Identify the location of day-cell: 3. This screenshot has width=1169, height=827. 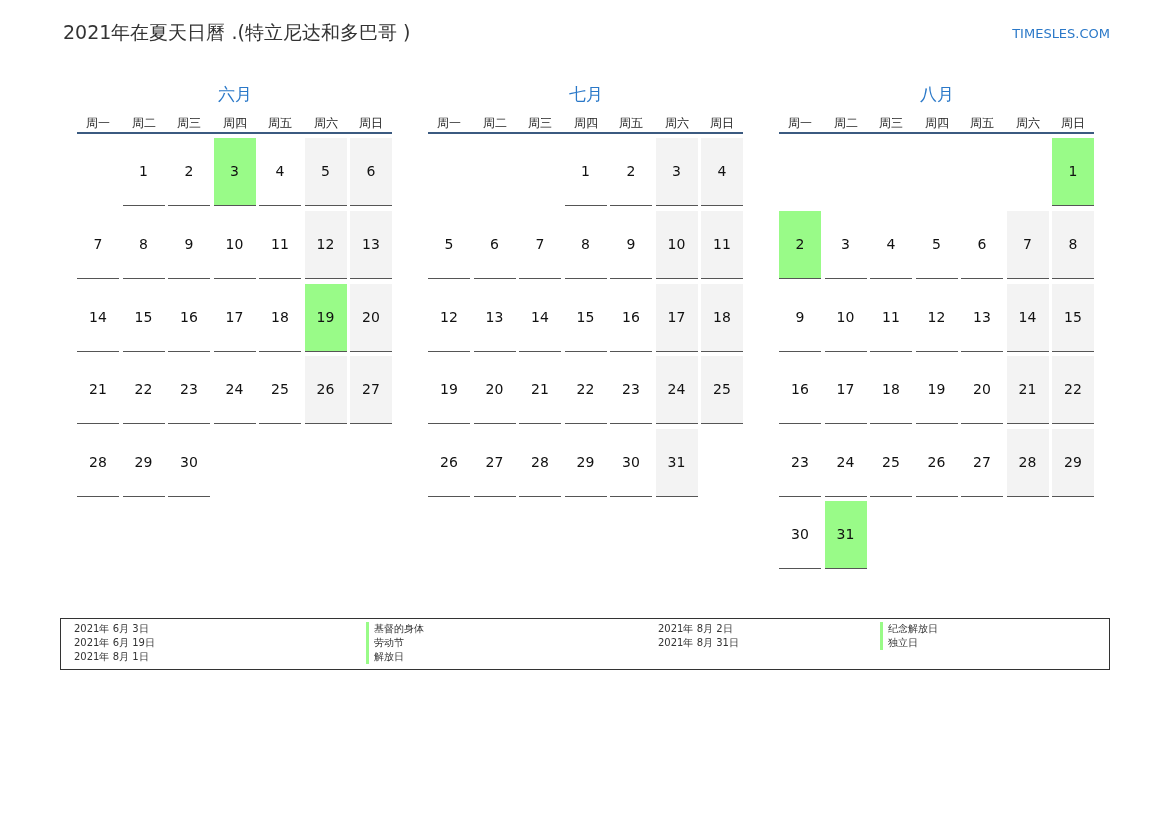
(676, 172).